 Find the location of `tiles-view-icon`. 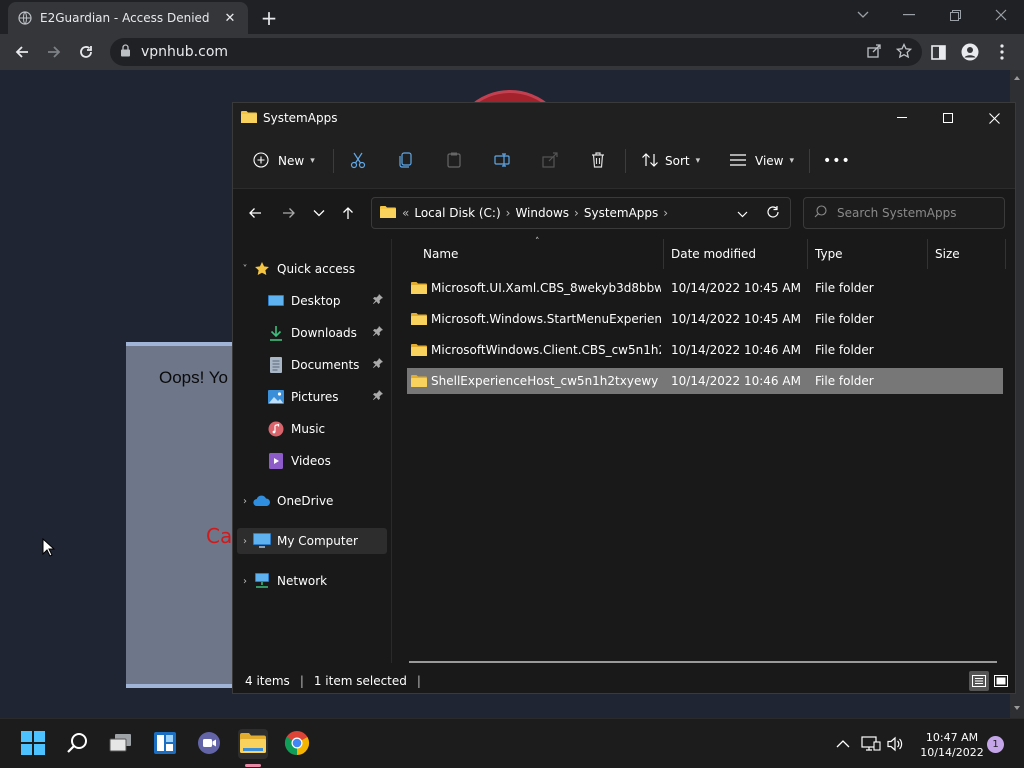

tiles-view-icon is located at coordinates (1001, 681).